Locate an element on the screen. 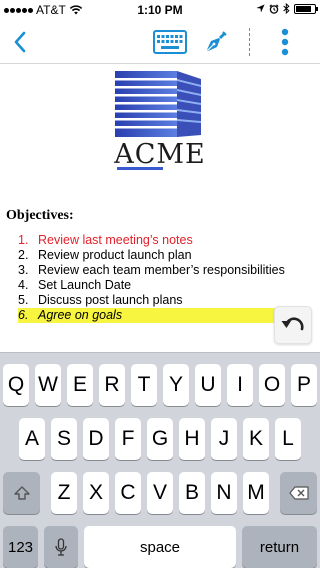 The height and width of the screenshot is (568, 320). key: X is located at coordinates (96, 493).